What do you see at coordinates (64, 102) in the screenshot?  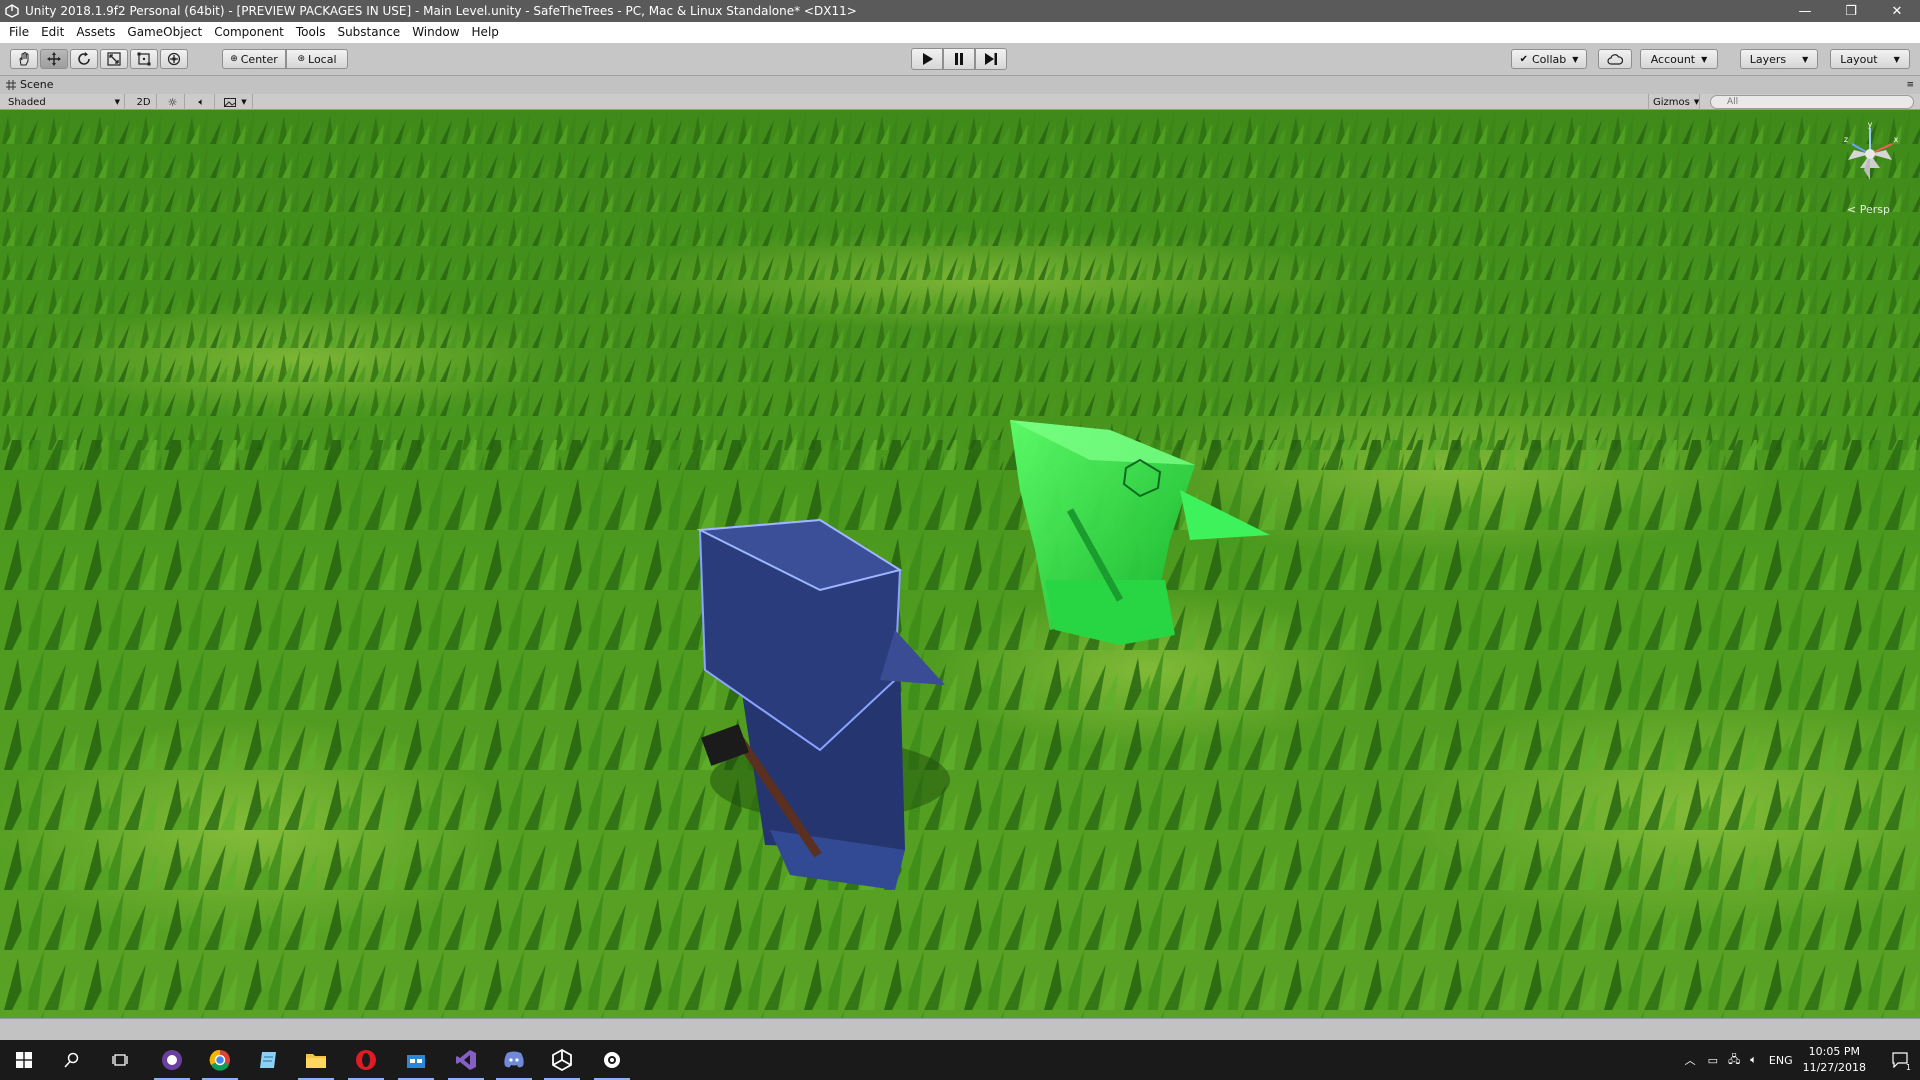 I see `shading-mode-dropdown: Shaded ▼` at bounding box center [64, 102].